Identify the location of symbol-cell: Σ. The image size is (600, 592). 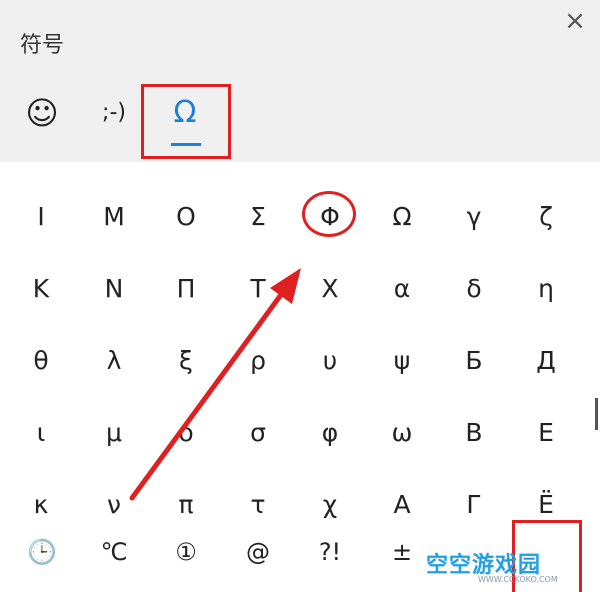
(258, 217).